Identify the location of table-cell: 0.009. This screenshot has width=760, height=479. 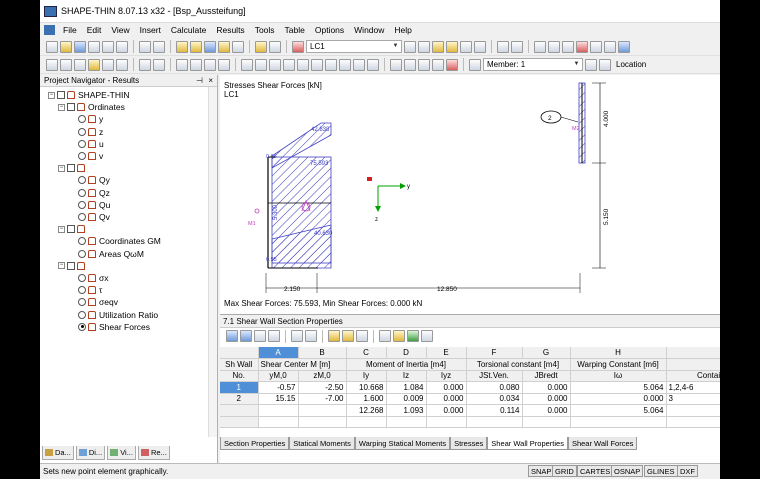
(406, 399).